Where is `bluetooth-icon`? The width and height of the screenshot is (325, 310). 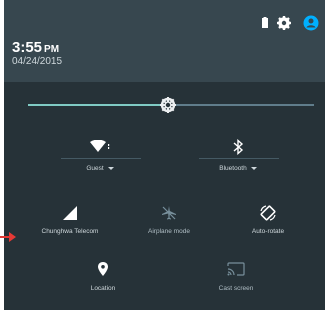 bluetooth-icon is located at coordinates (238, 147).